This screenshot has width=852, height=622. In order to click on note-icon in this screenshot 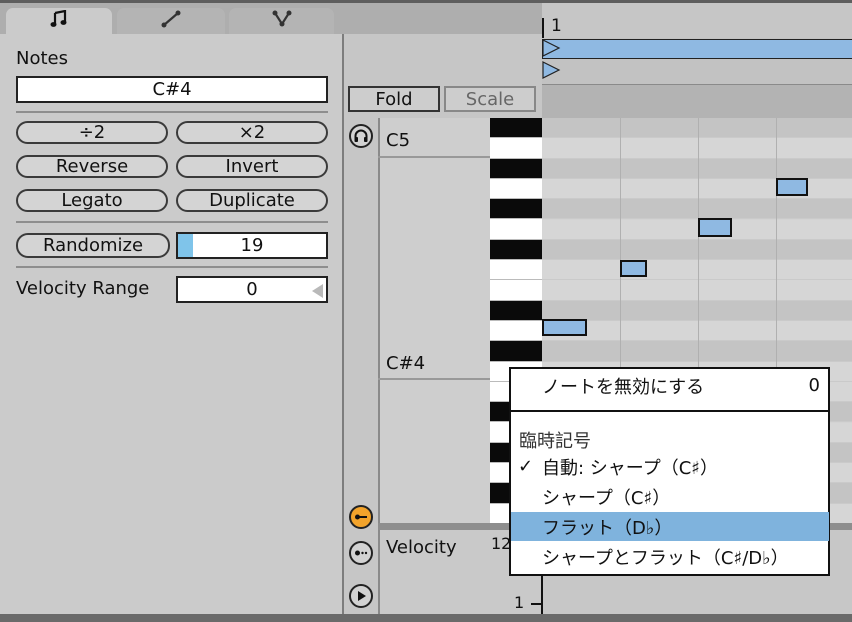, I will do `click(59, 20)`.